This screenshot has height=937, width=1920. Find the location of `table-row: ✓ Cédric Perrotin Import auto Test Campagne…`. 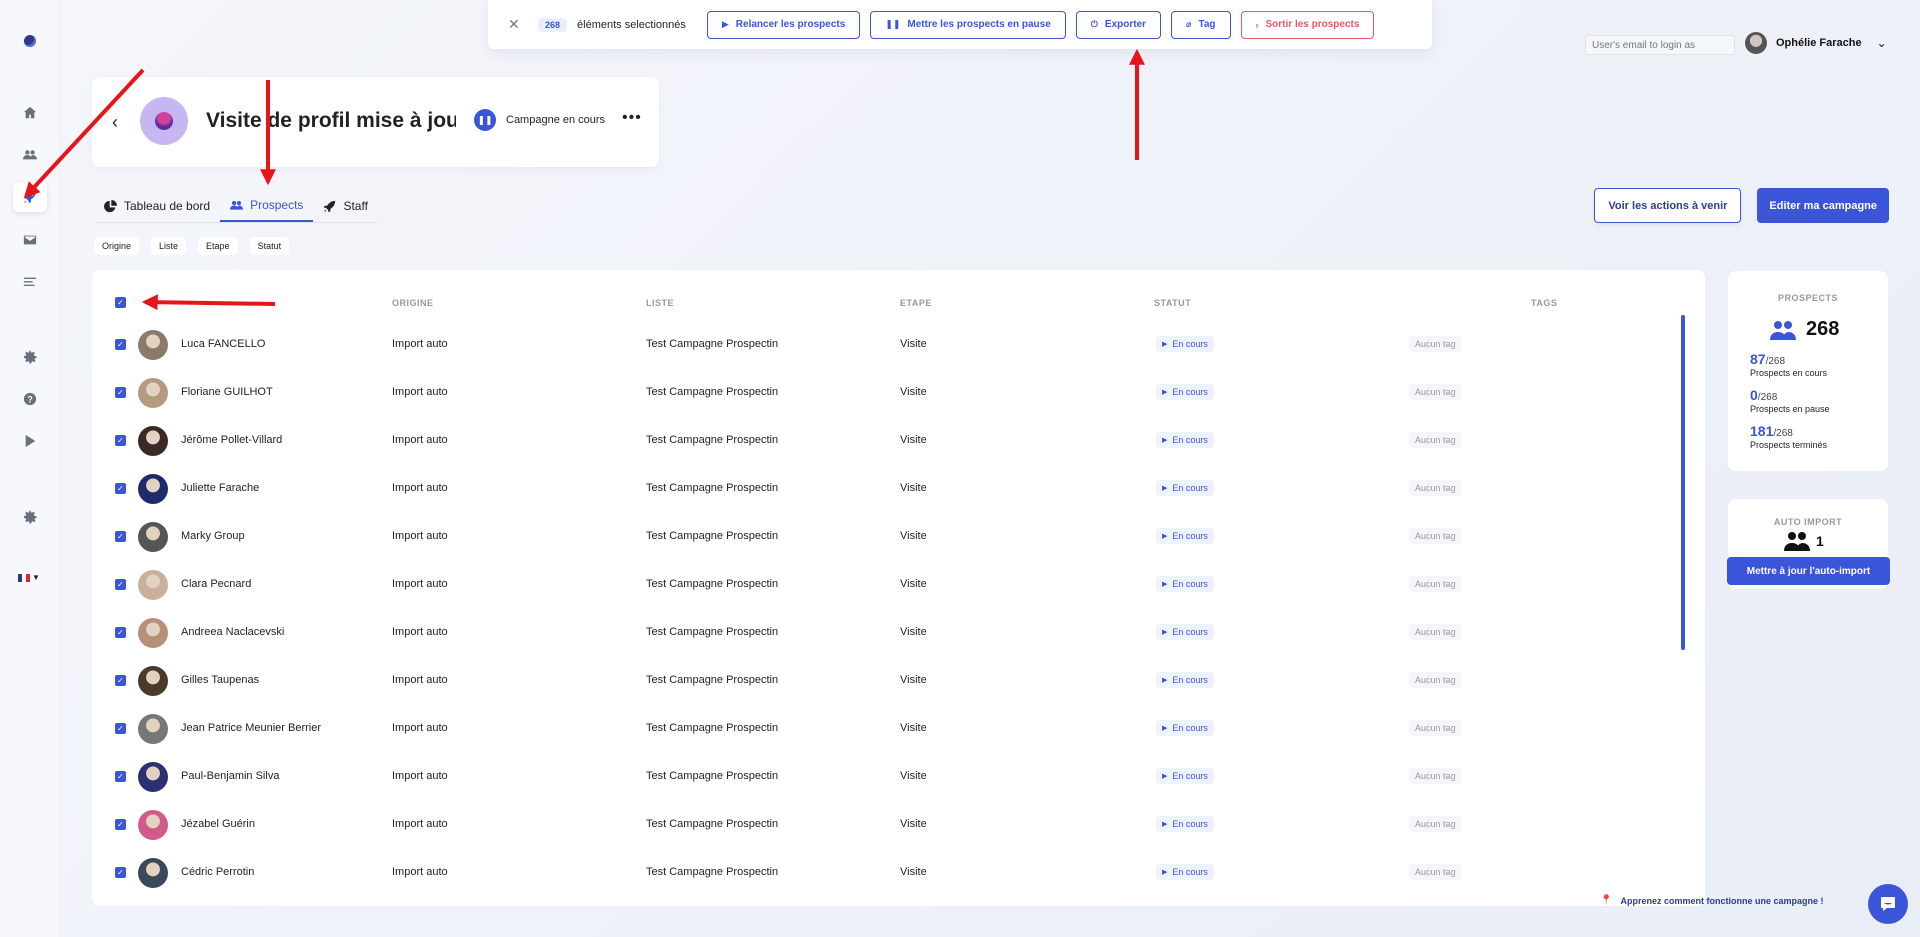

table-row: ✓ Cédric Perrotin Import auto Test Campagne… is located at coordinates (898, 873).